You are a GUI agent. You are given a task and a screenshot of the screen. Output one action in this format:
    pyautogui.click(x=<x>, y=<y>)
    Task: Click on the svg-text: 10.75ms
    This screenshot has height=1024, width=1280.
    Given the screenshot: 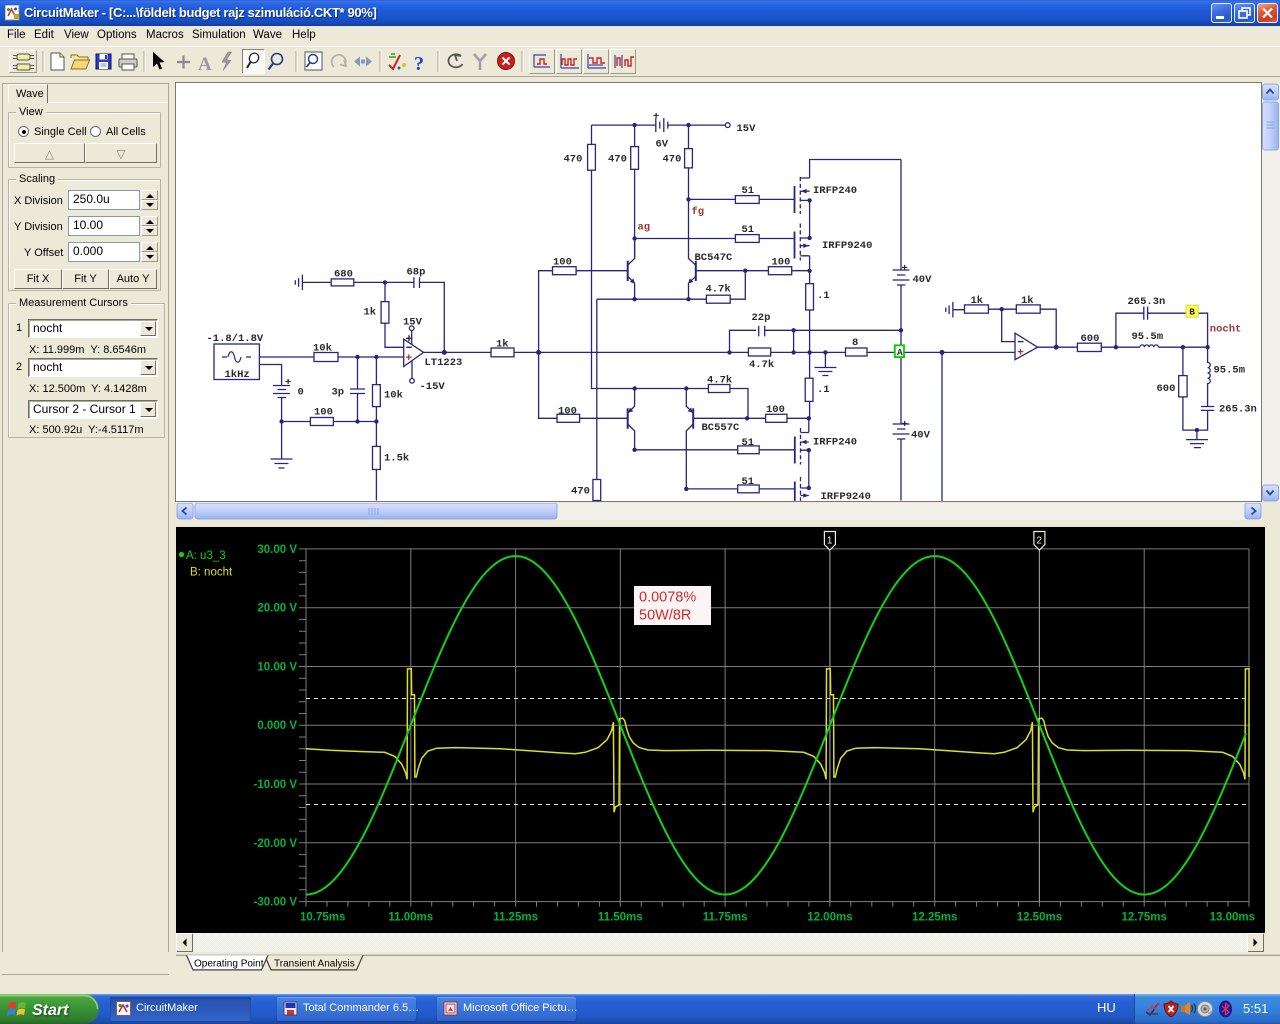 What is the action you would take?
    pyautogui.click(x=322, y=918)
    